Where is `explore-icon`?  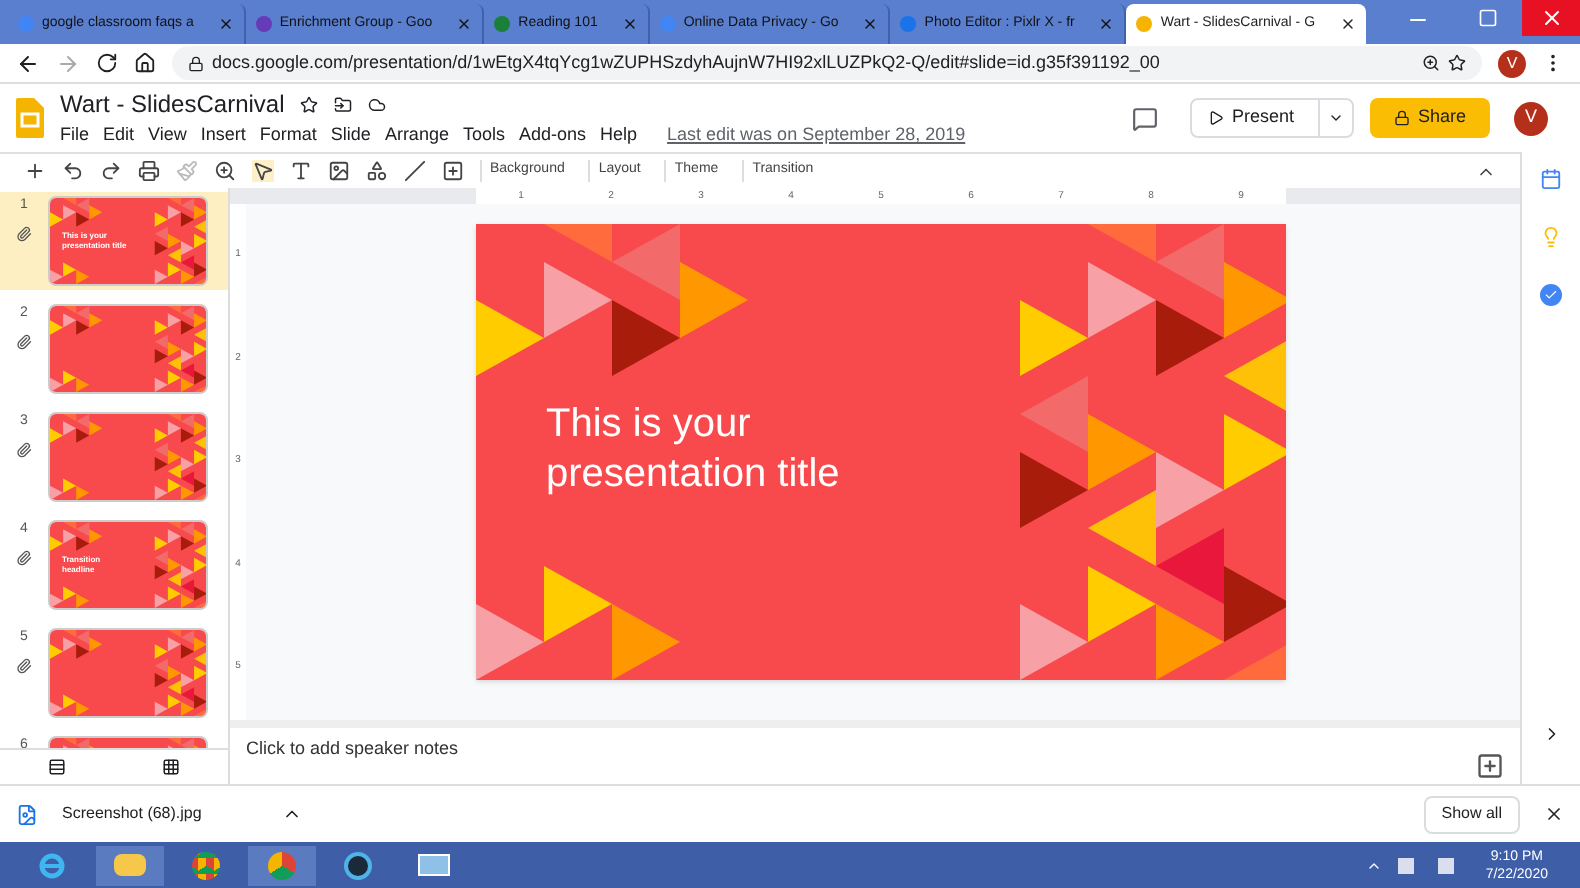 explore-icon is located at coordinates (1490, 766).